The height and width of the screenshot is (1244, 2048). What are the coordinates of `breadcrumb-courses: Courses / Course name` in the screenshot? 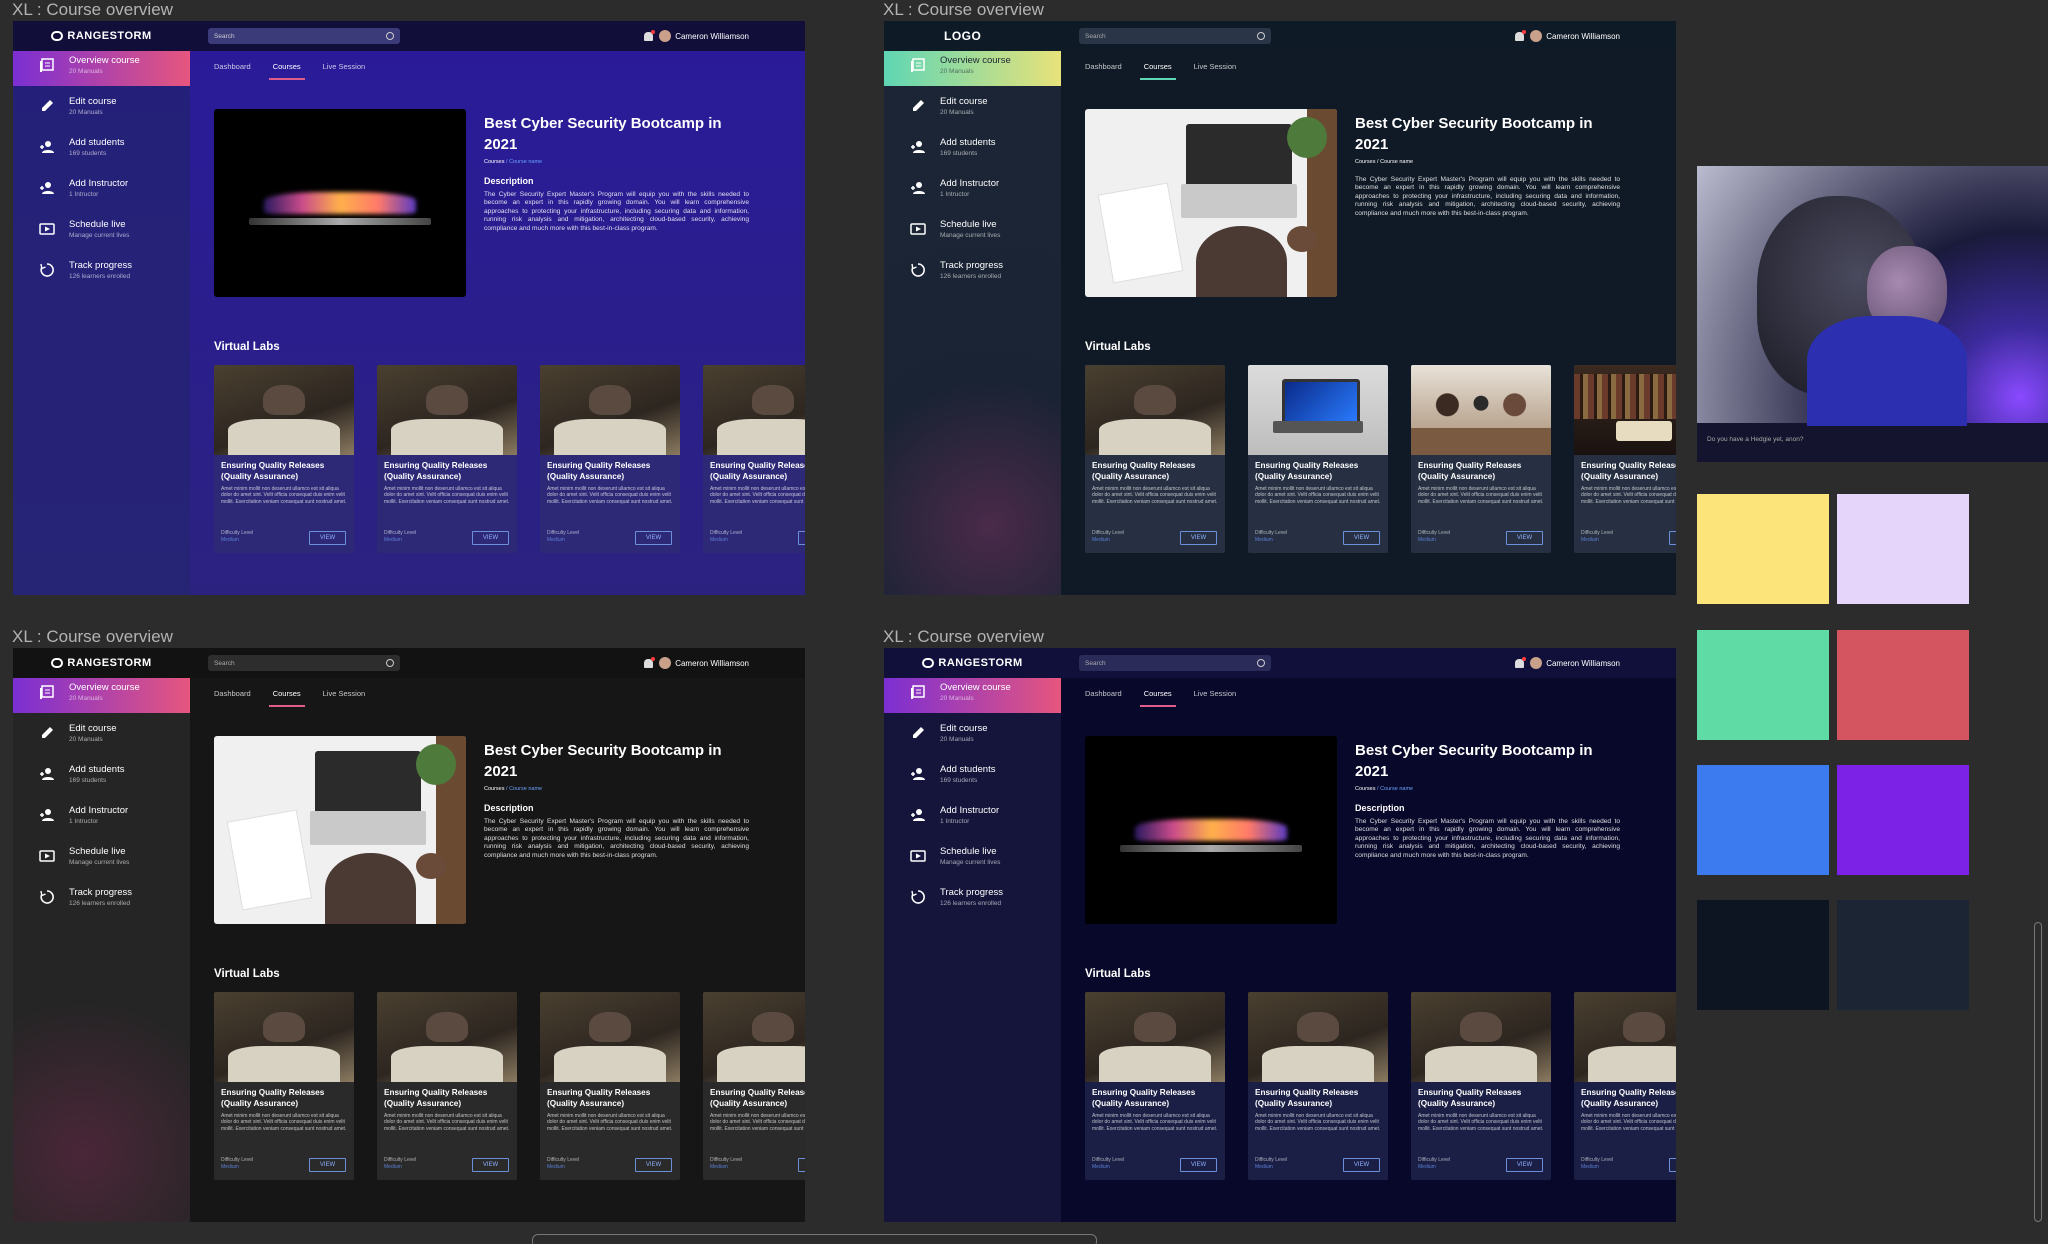 It's located at (1384, 162).